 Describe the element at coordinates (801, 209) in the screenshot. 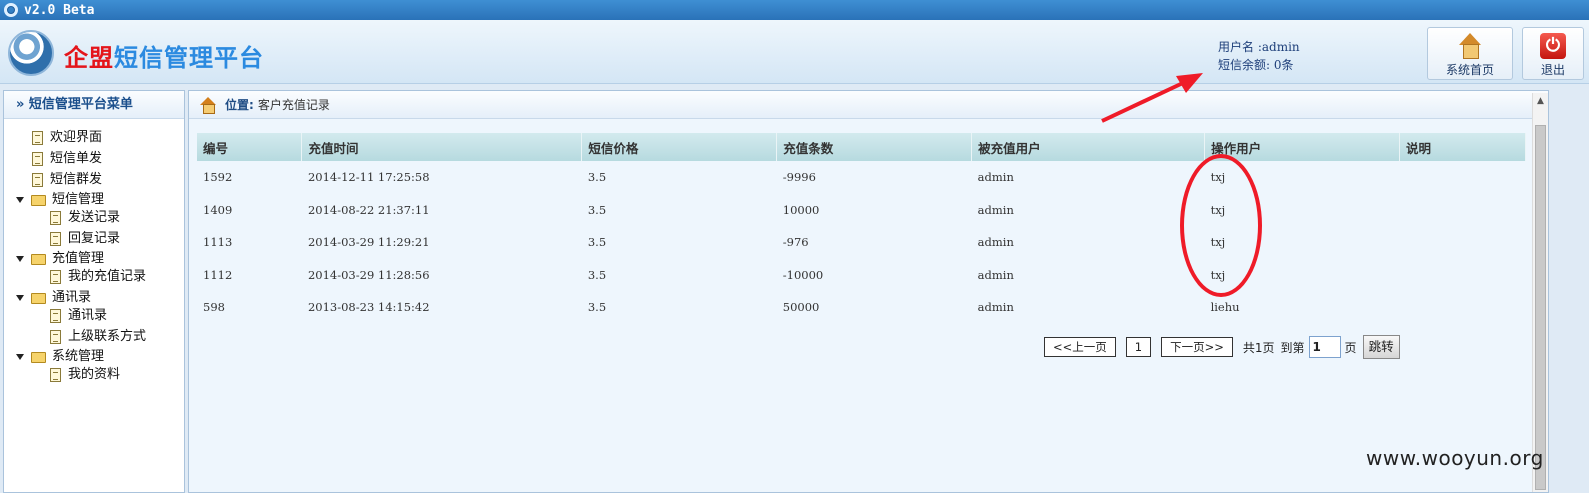

I see `table-cell: 10000` at that location.